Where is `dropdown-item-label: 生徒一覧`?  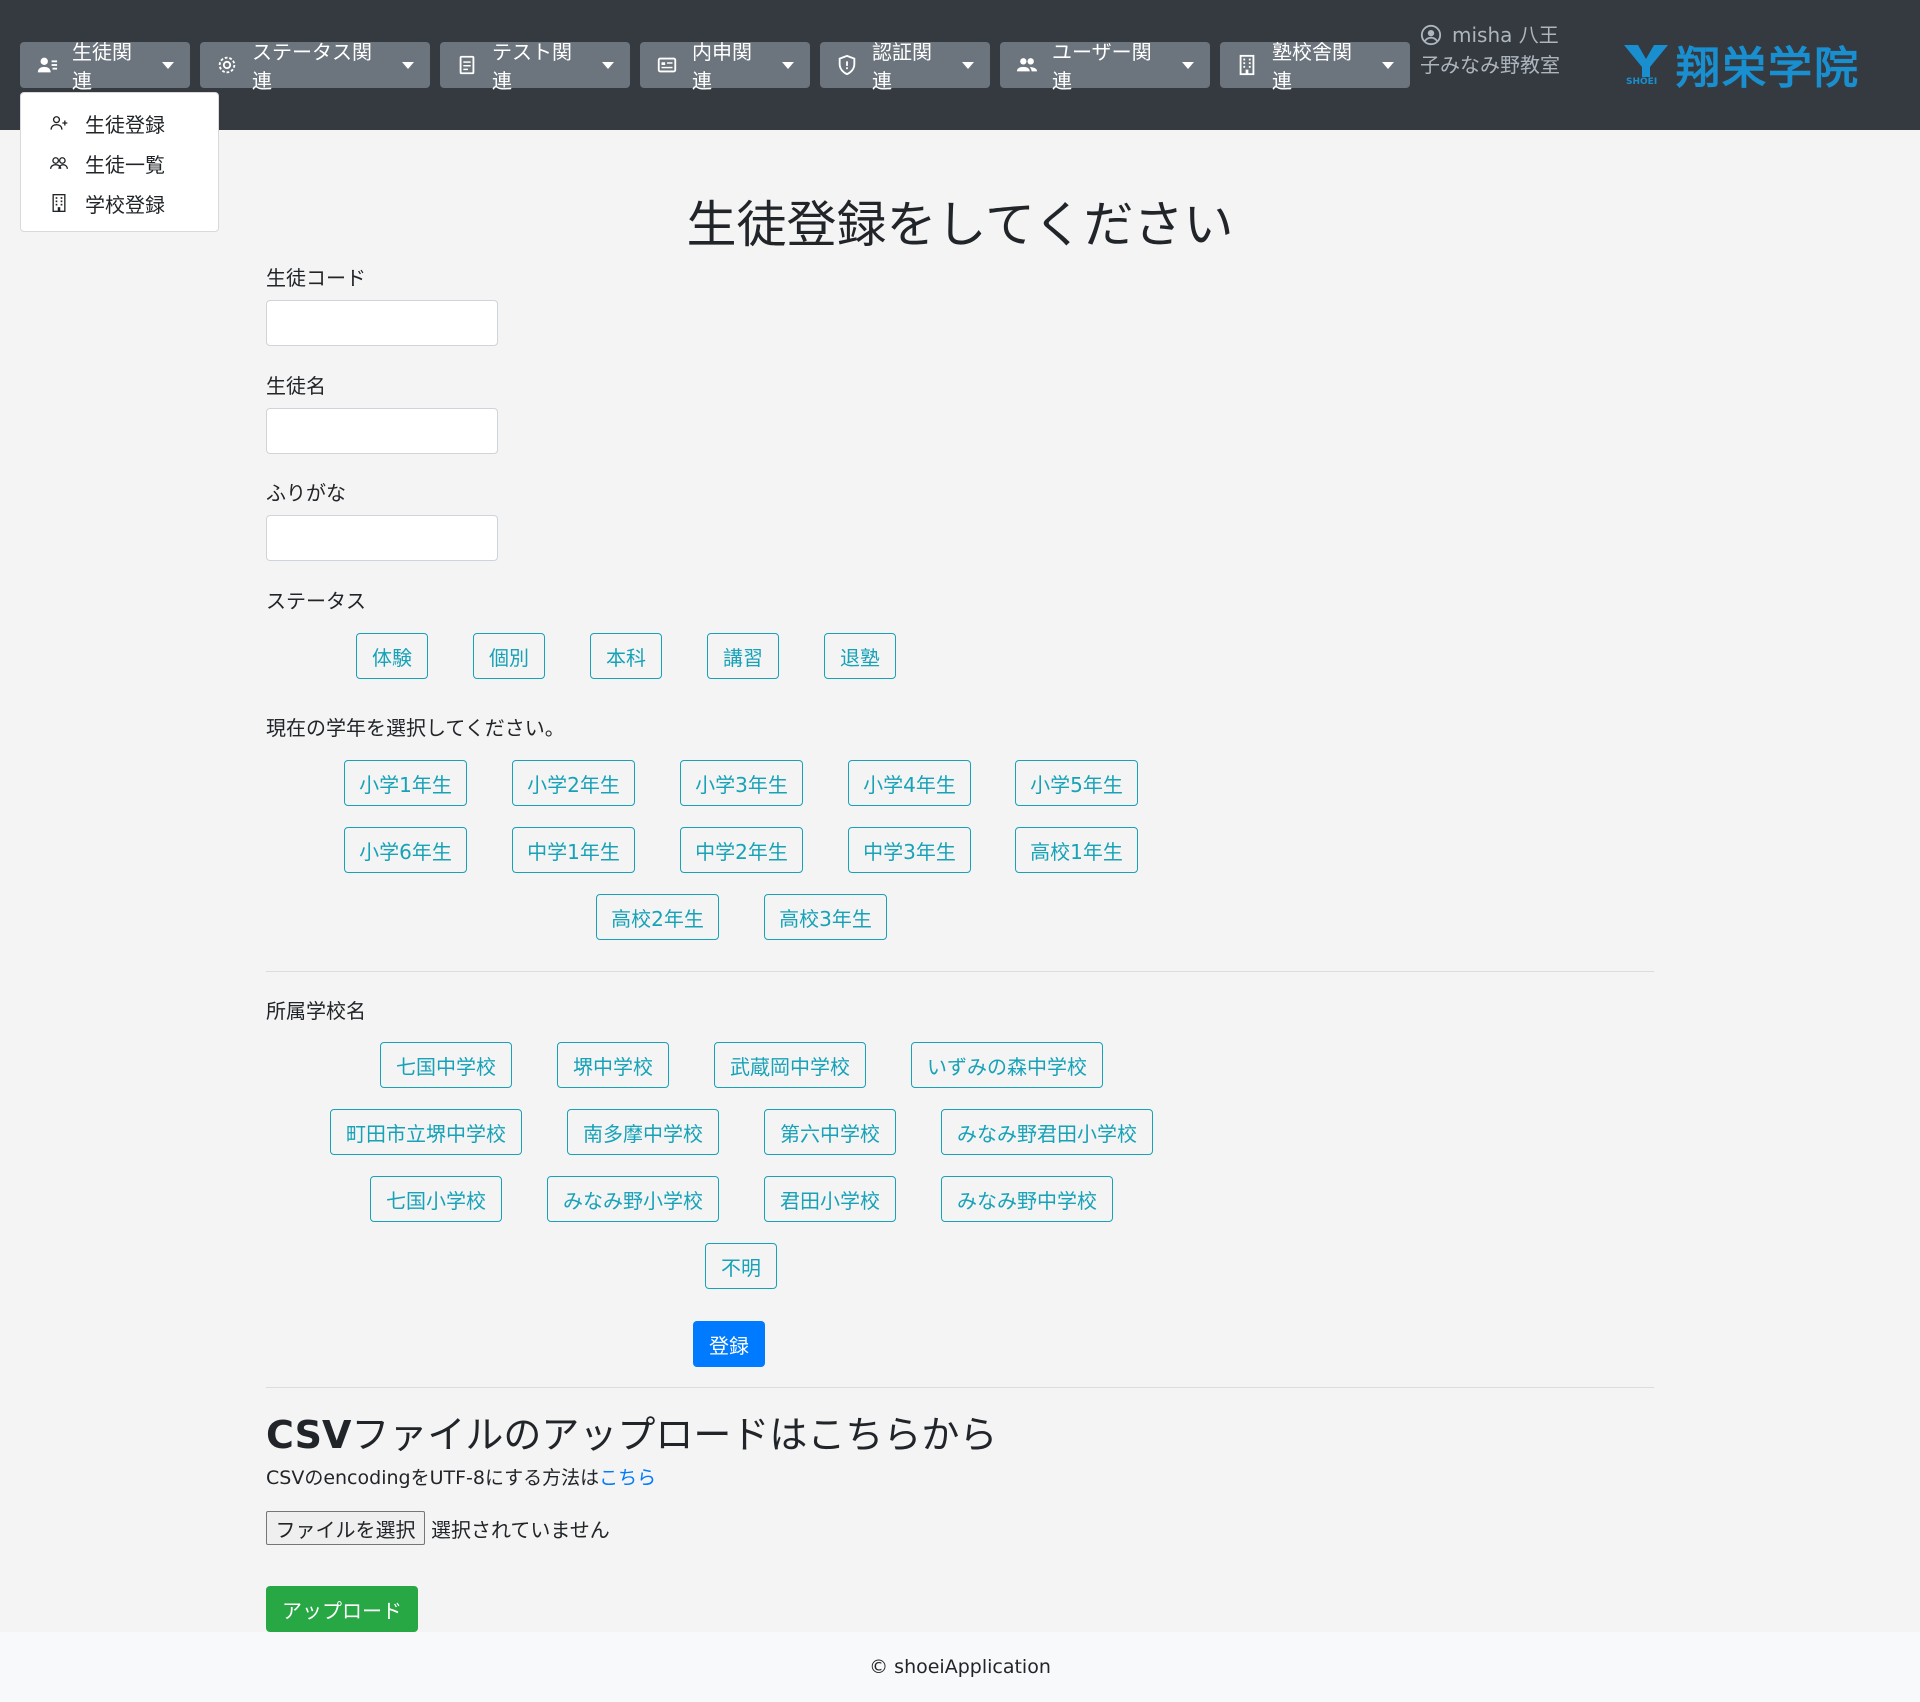 dropdown-item-label: 生徒一覧 is located at coordinates (125, 164).